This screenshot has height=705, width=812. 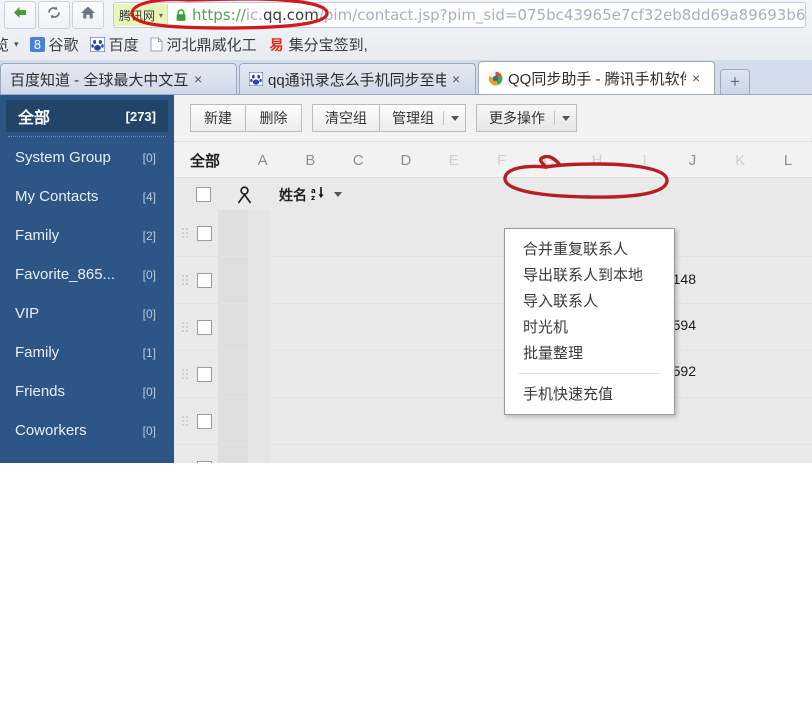 What do you see at coordinates (589, 274) in the screenshot?
I see `menu-item-export-contacts: 导出联系人到本地` at bounding box center [589, 274].